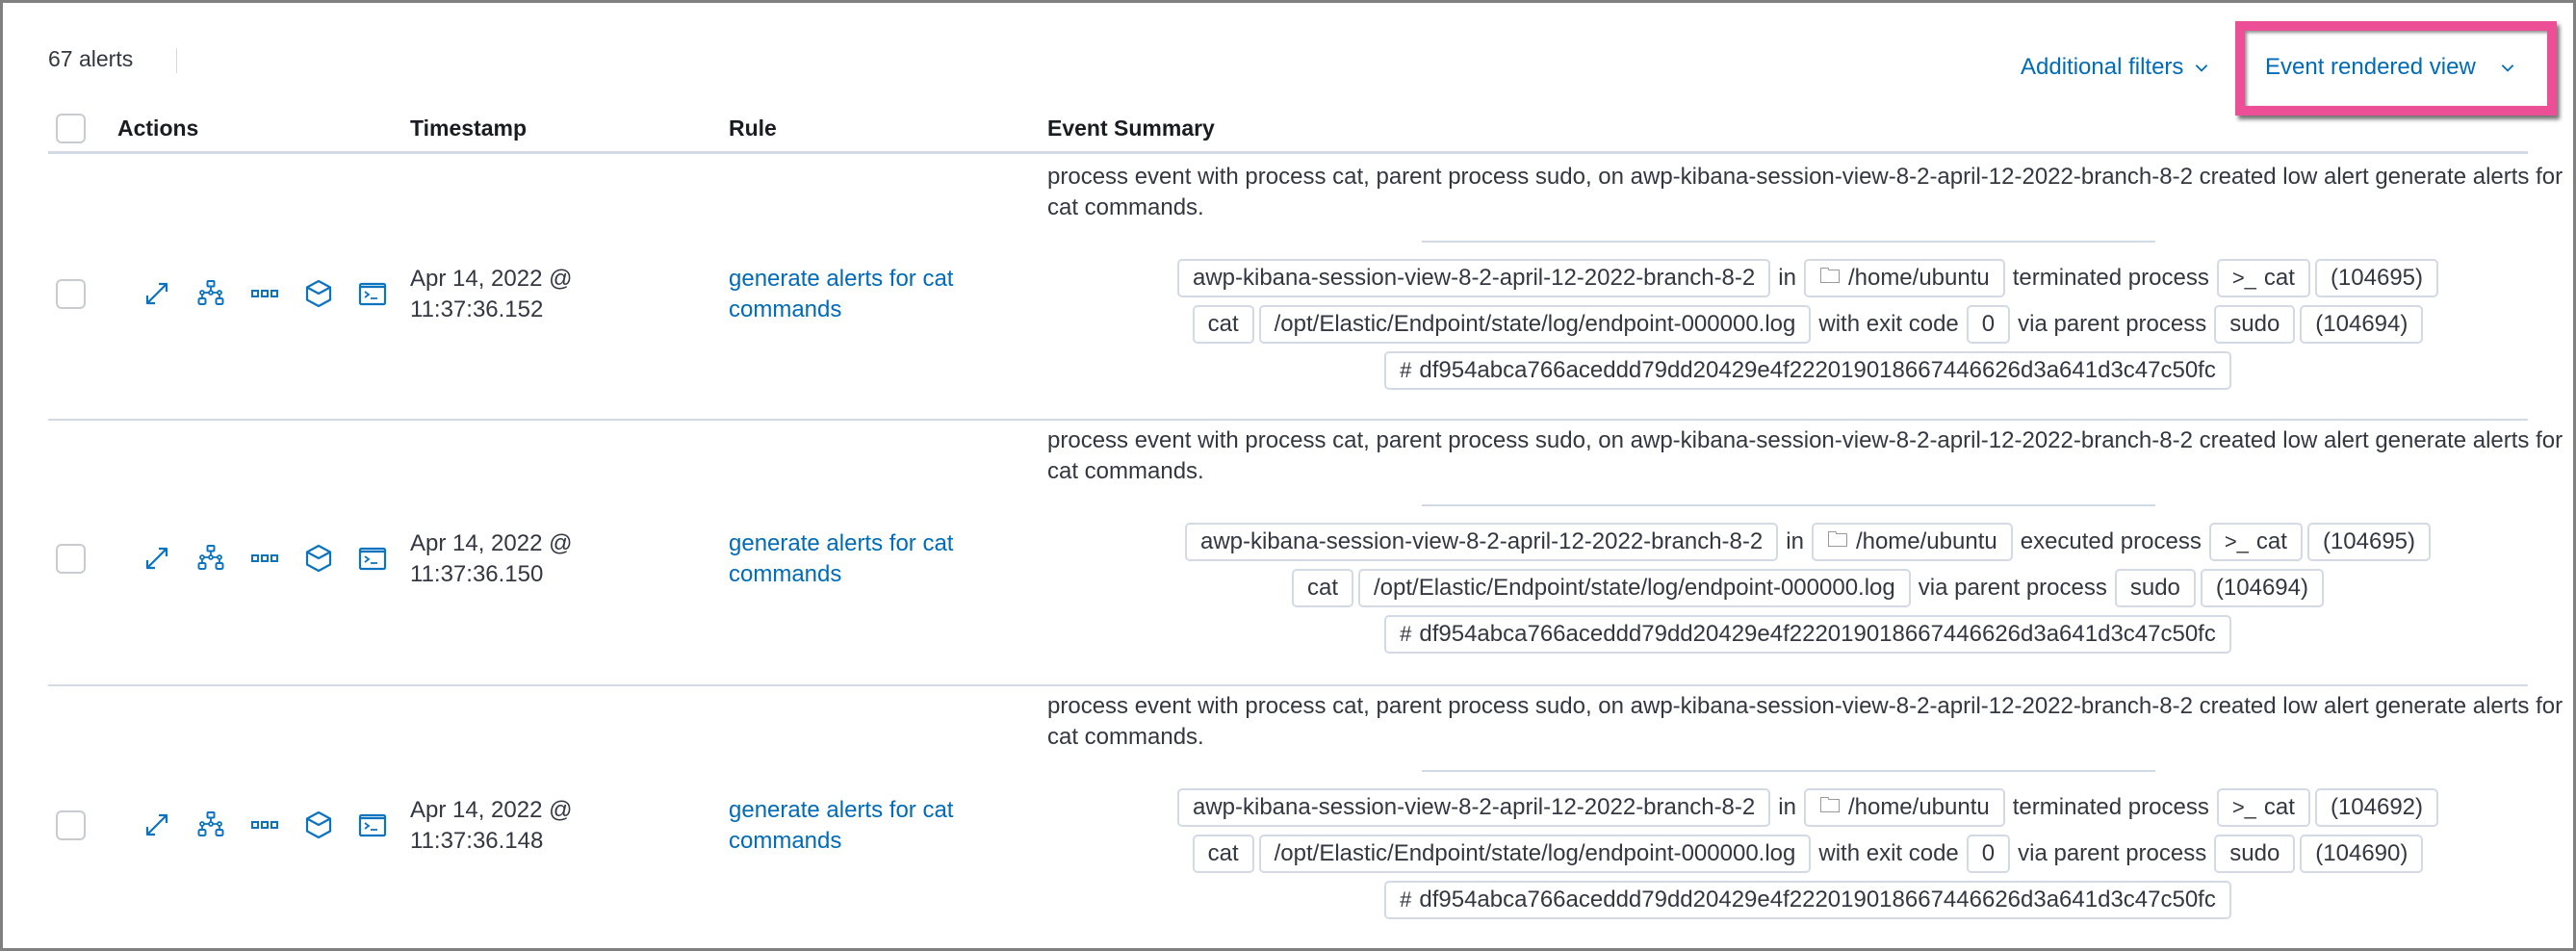 The width and height of the screenshot is (2576, 951). What do you see at coordinates (753, 128) in the screenshot?
I see `column-header-rule: Rule` at bounding box center [753, 128].